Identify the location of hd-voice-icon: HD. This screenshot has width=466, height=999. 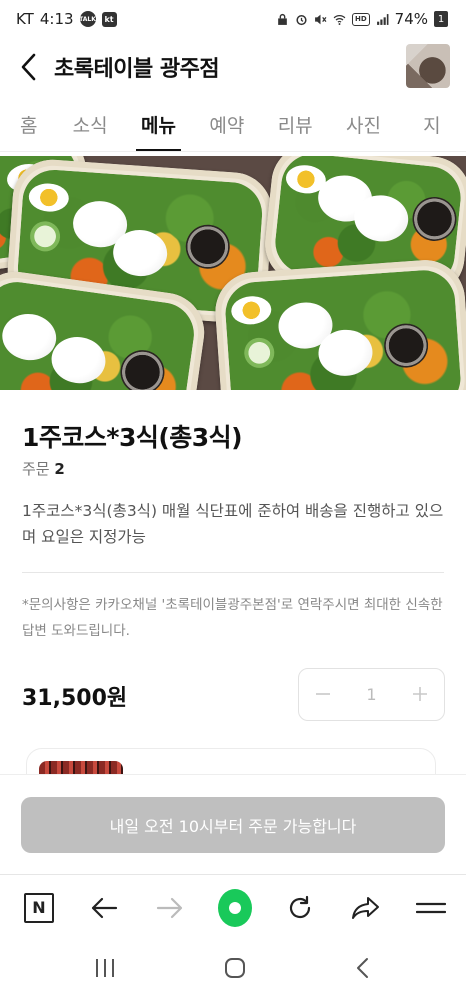
(360, 19).